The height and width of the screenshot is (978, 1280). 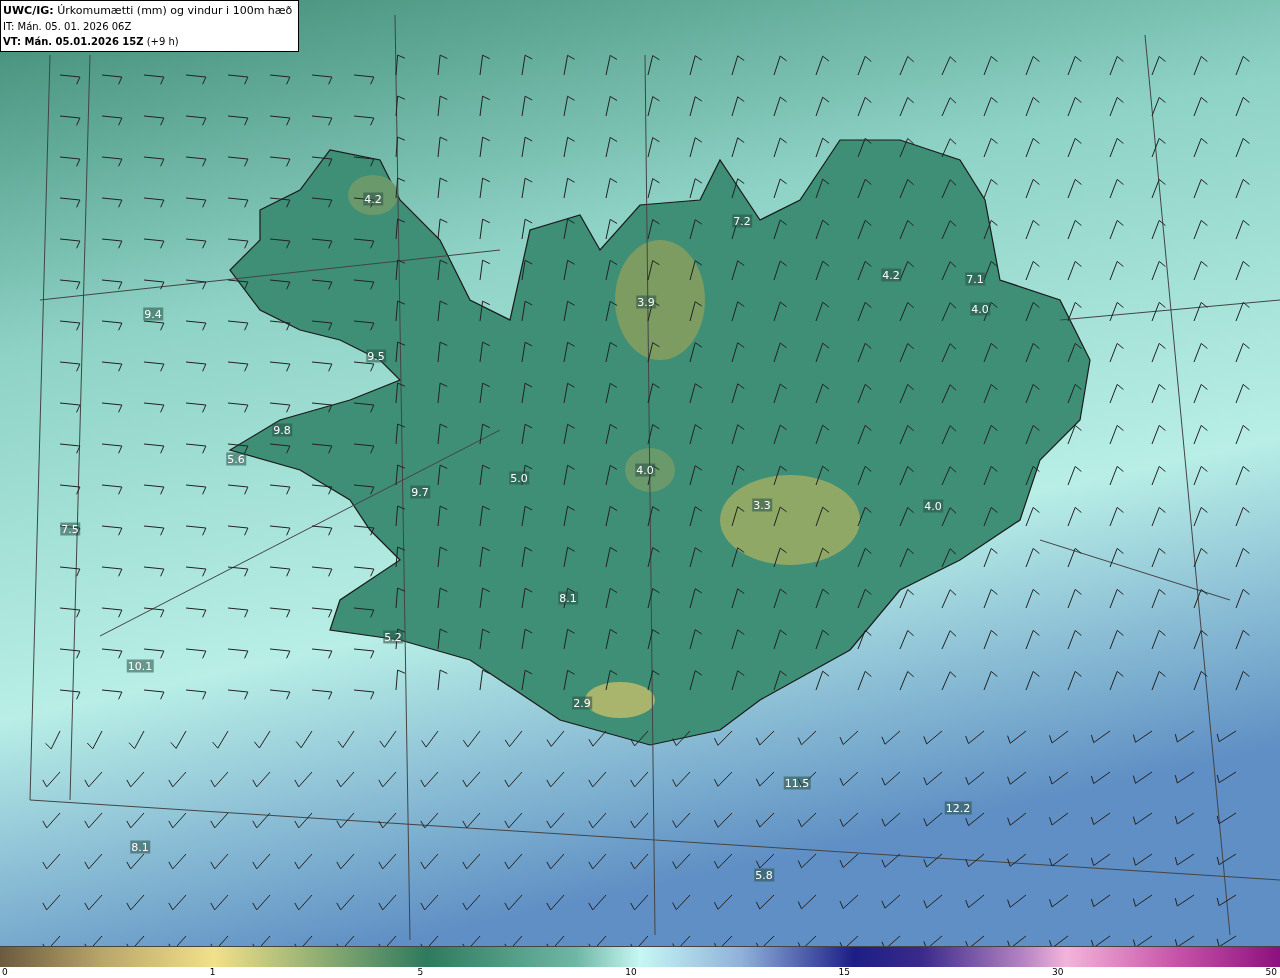 What do you see at coordinates (975, 279) in the screenshot?
I see `value-label: 7.1` at bounding box center [975, 279].